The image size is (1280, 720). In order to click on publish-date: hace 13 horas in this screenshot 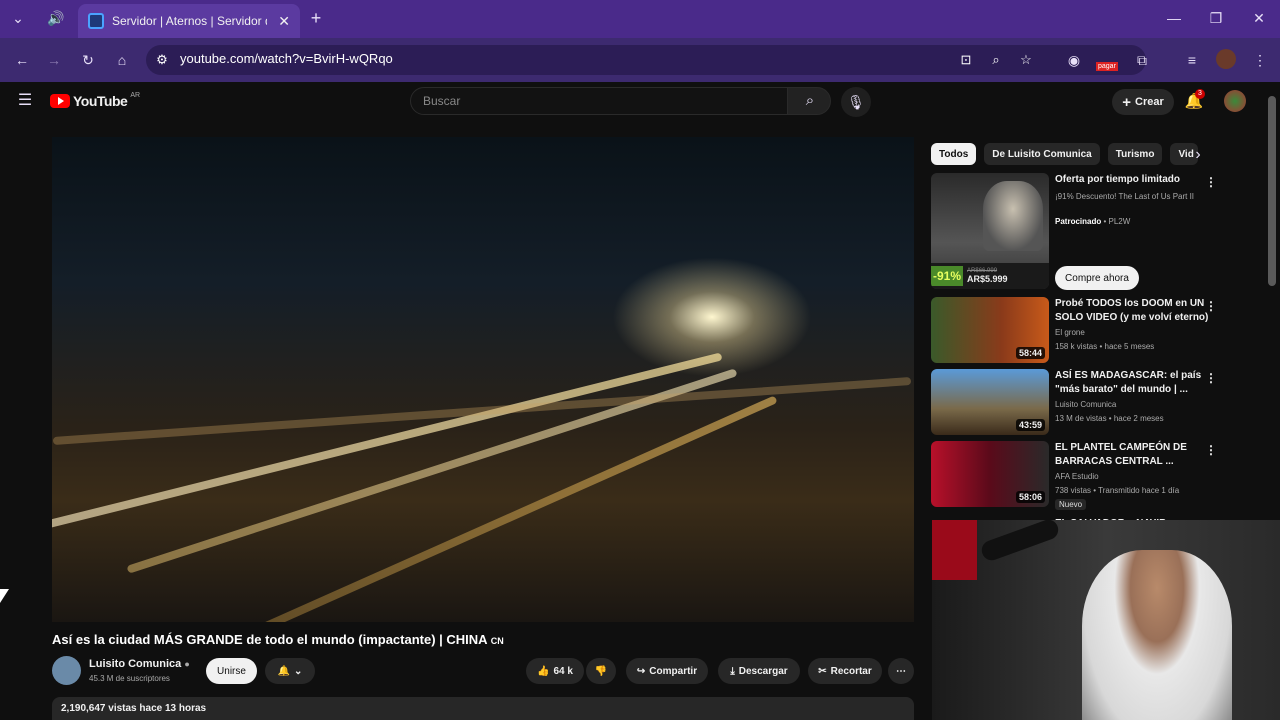, I will do `click(173, 708)`.